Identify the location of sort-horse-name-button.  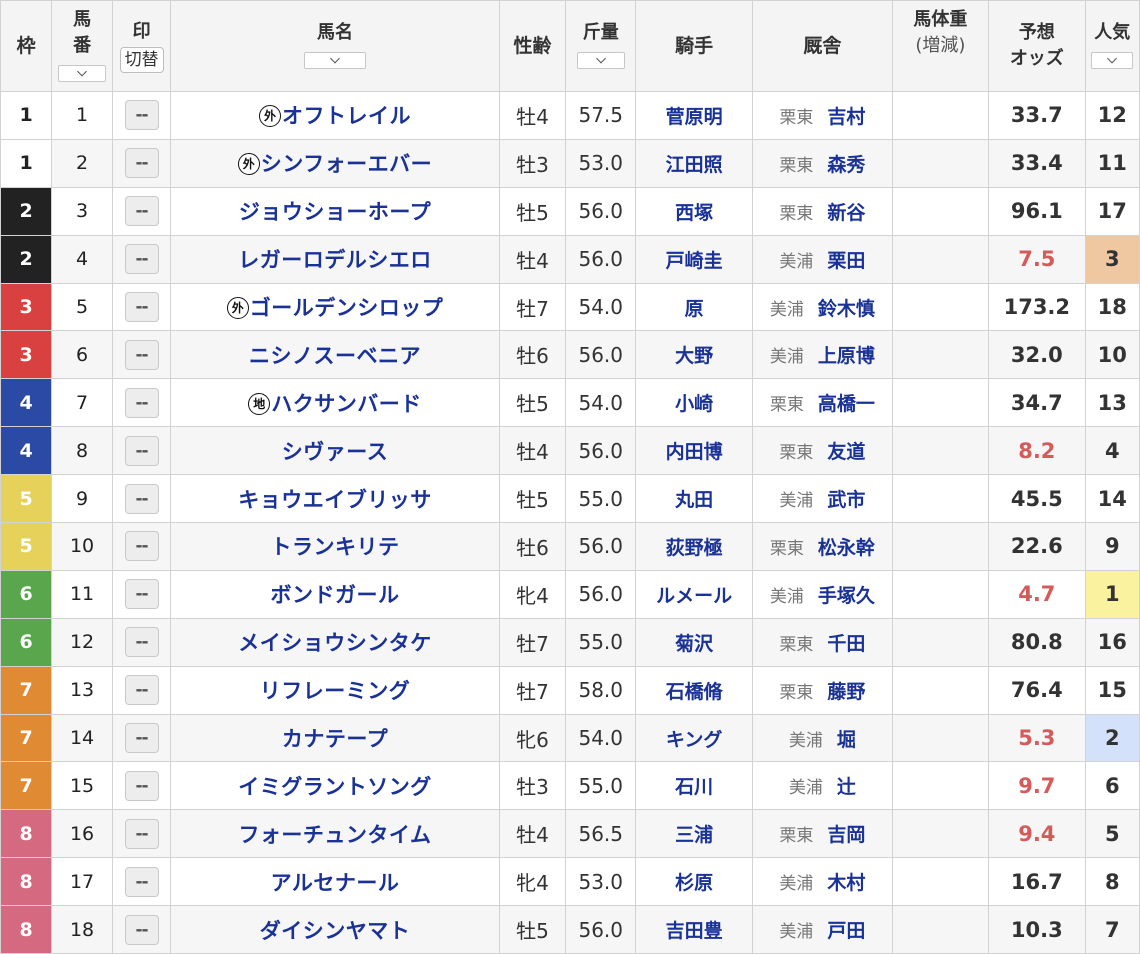
(334, 60).